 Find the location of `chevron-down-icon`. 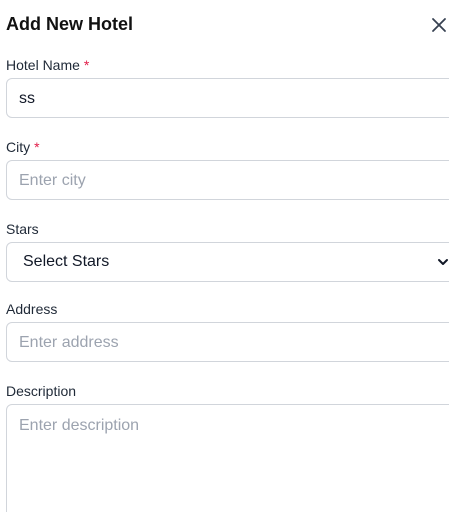

chevron-down-icon is located at coordinates (443, 262).